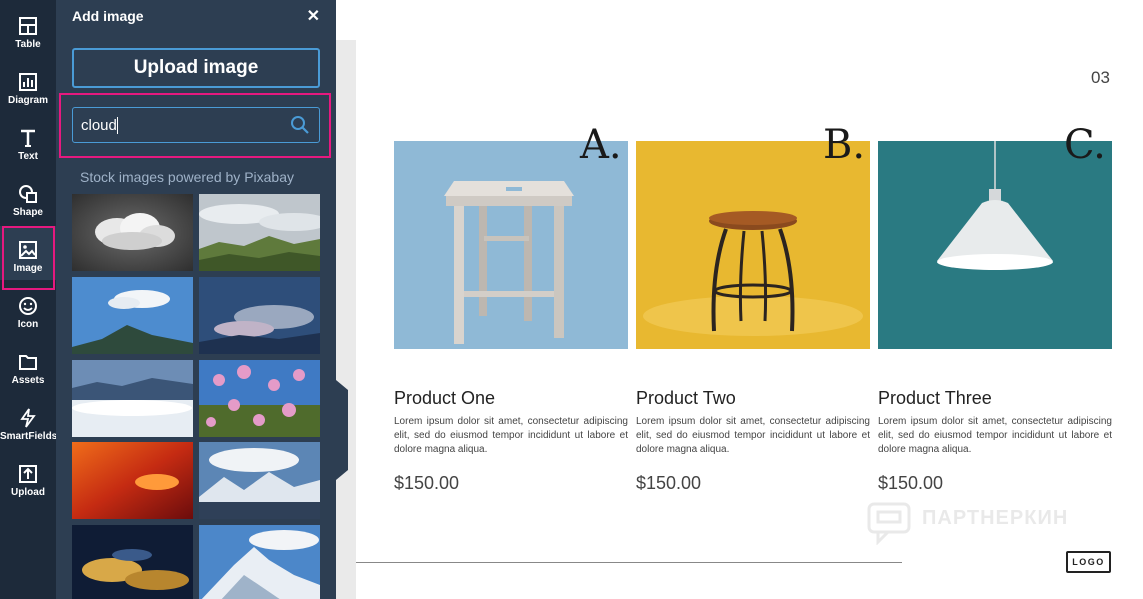 The width and height of the screenshot is (1143, 599). What do you see at coordinates (1088, 562) in the screenshot?
I see `logo-placeholder: LOGO` at bounding box center [1088, 562].